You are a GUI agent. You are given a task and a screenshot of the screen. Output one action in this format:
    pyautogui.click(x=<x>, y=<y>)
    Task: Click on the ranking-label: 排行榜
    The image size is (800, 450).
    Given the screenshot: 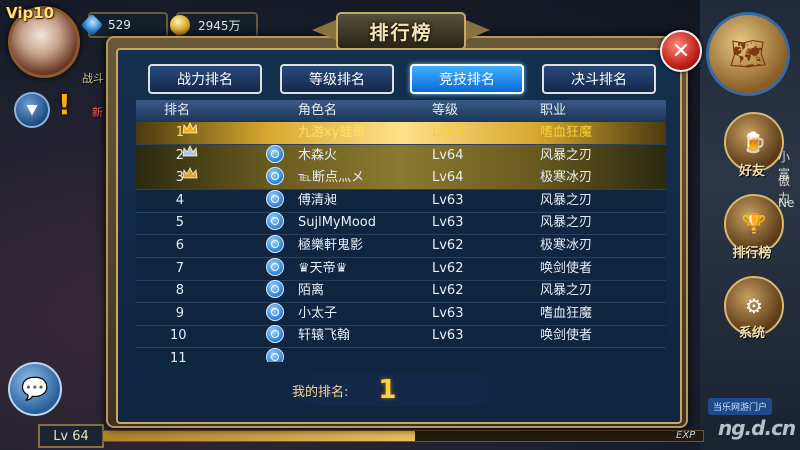 What is the action you would take?
    pyautogui.click(x=752, y=253)
    